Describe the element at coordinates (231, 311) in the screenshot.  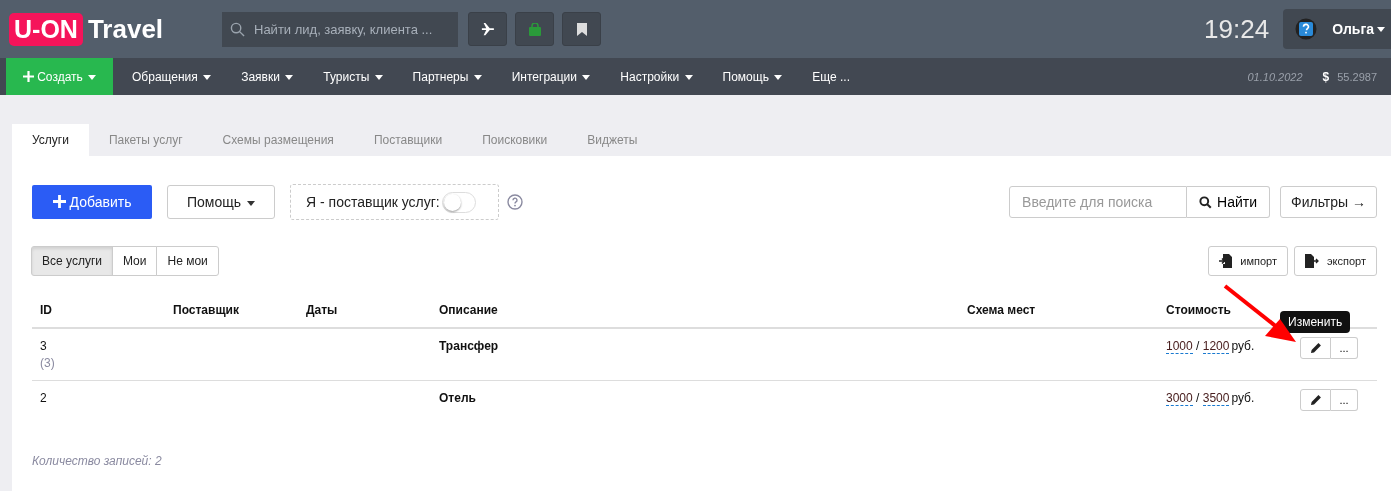
I see `column-header: Поставщик` at that location.